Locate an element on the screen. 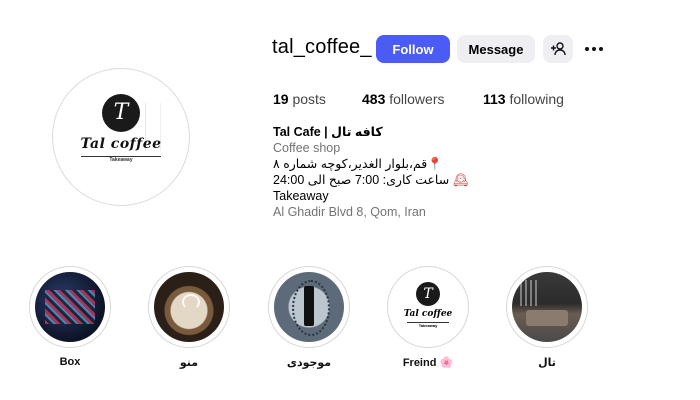 Image resolution: width=700 pixels, height=400 pixels. bio-title: Tal Cafe | کافه تال is located at coordinates (328, 132).